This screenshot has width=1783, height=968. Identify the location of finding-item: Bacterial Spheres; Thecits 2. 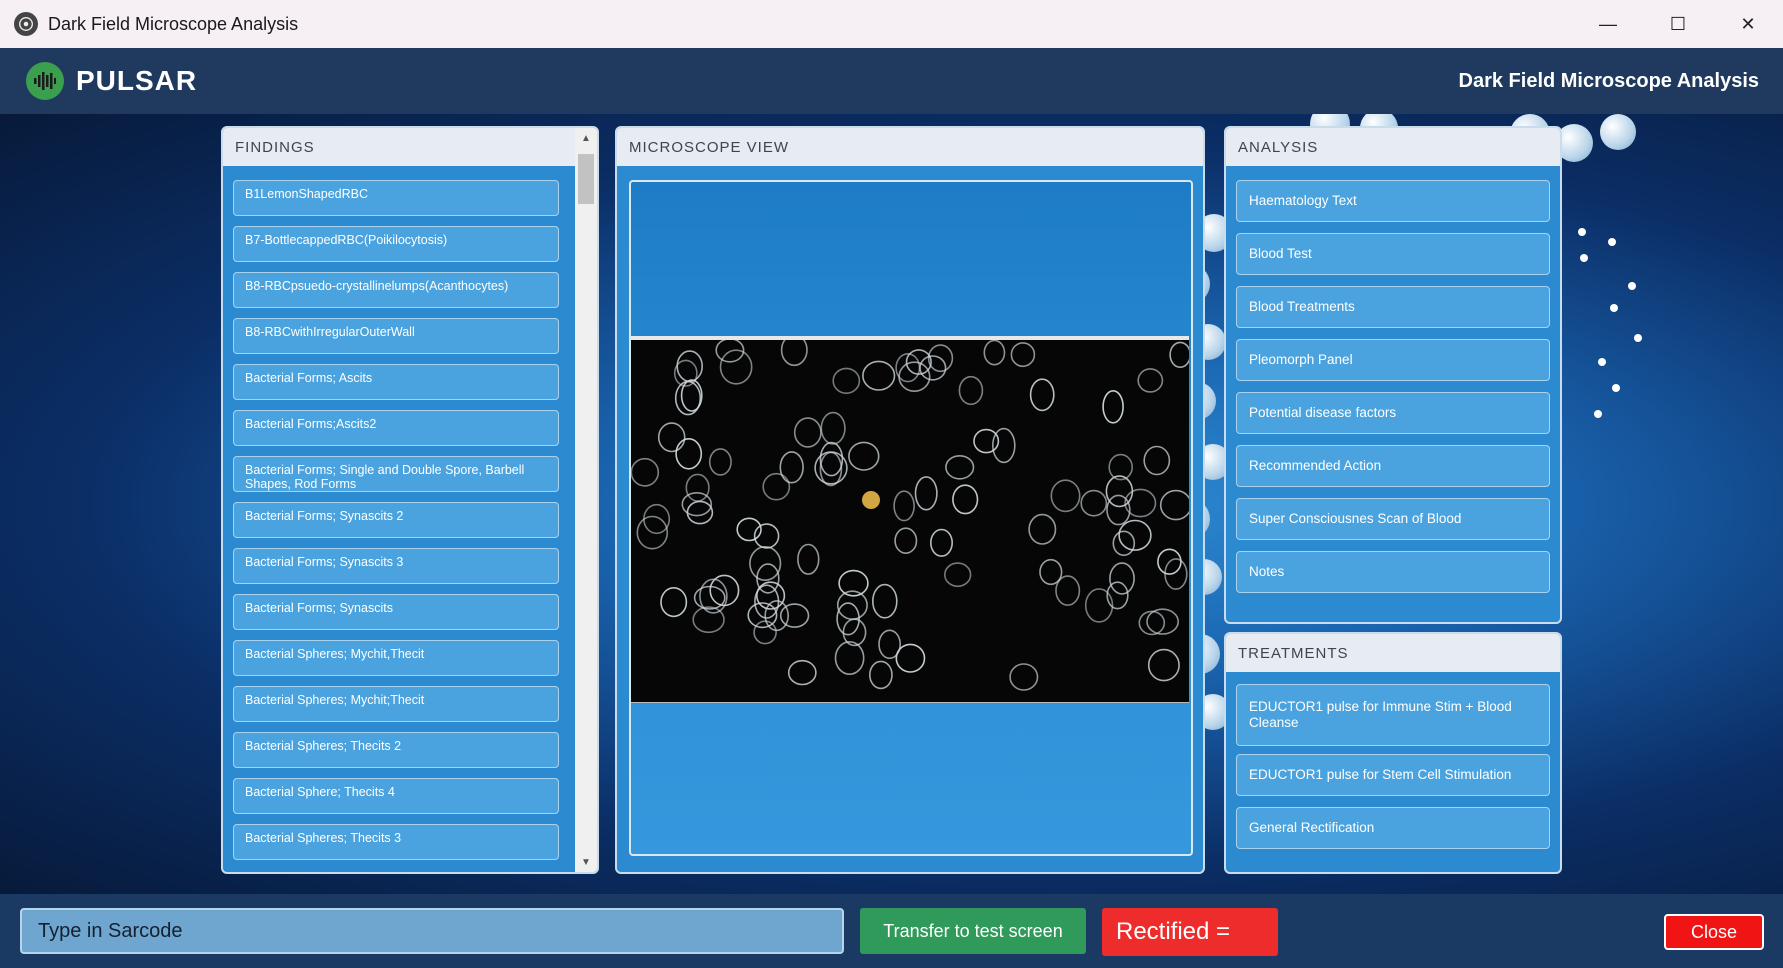
(396, 750).